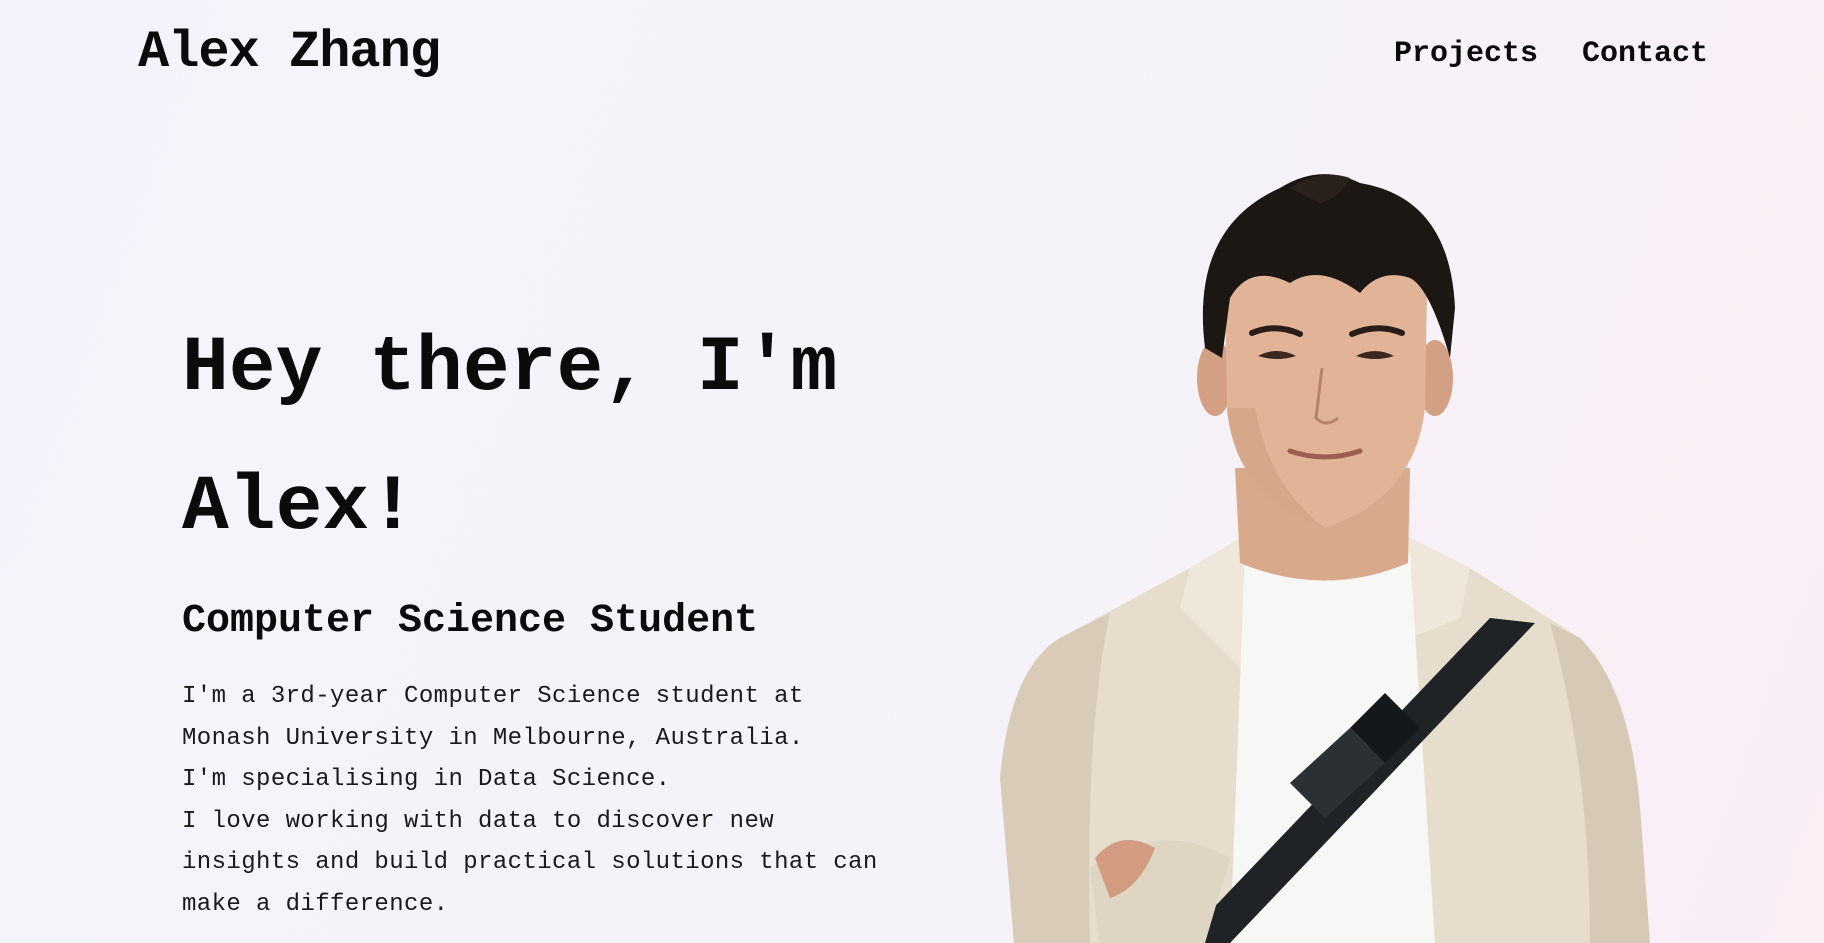  What do you see at coordinates (510, 369) in the screenshot?
I see `hero-title-line-1: Hey there, I'm` at bounding box center [510, 369].